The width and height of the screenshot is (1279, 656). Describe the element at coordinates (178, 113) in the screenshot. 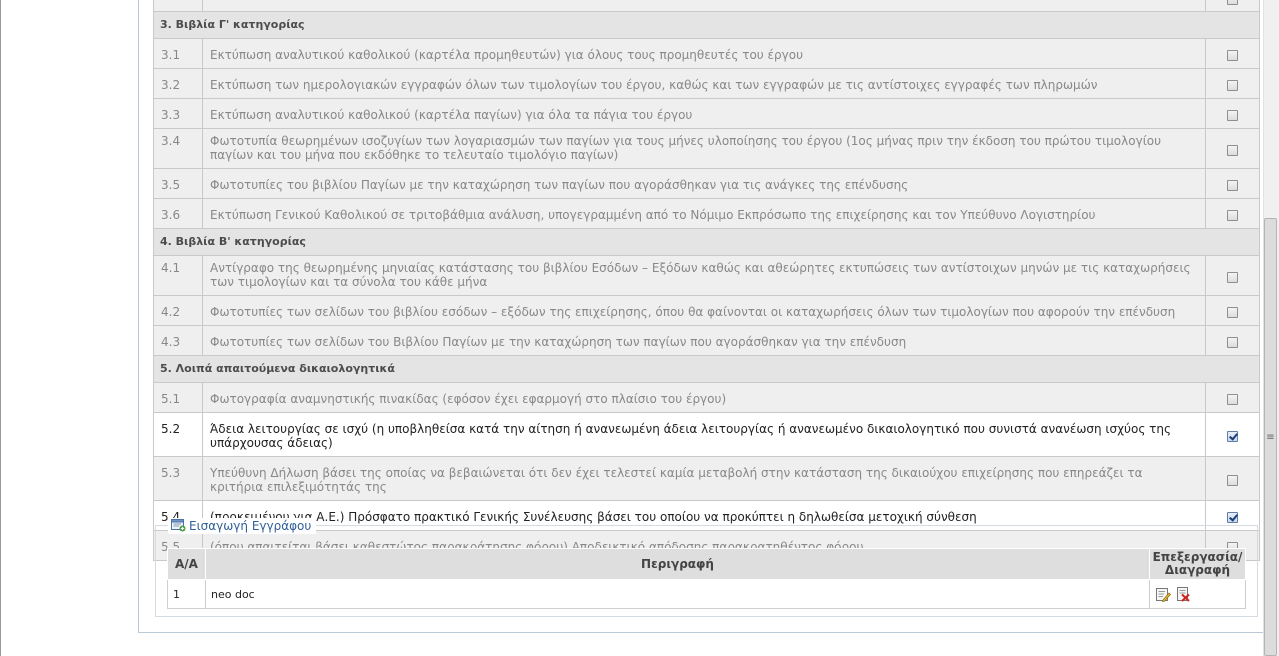

I see `item-number: 3.3` at that location.